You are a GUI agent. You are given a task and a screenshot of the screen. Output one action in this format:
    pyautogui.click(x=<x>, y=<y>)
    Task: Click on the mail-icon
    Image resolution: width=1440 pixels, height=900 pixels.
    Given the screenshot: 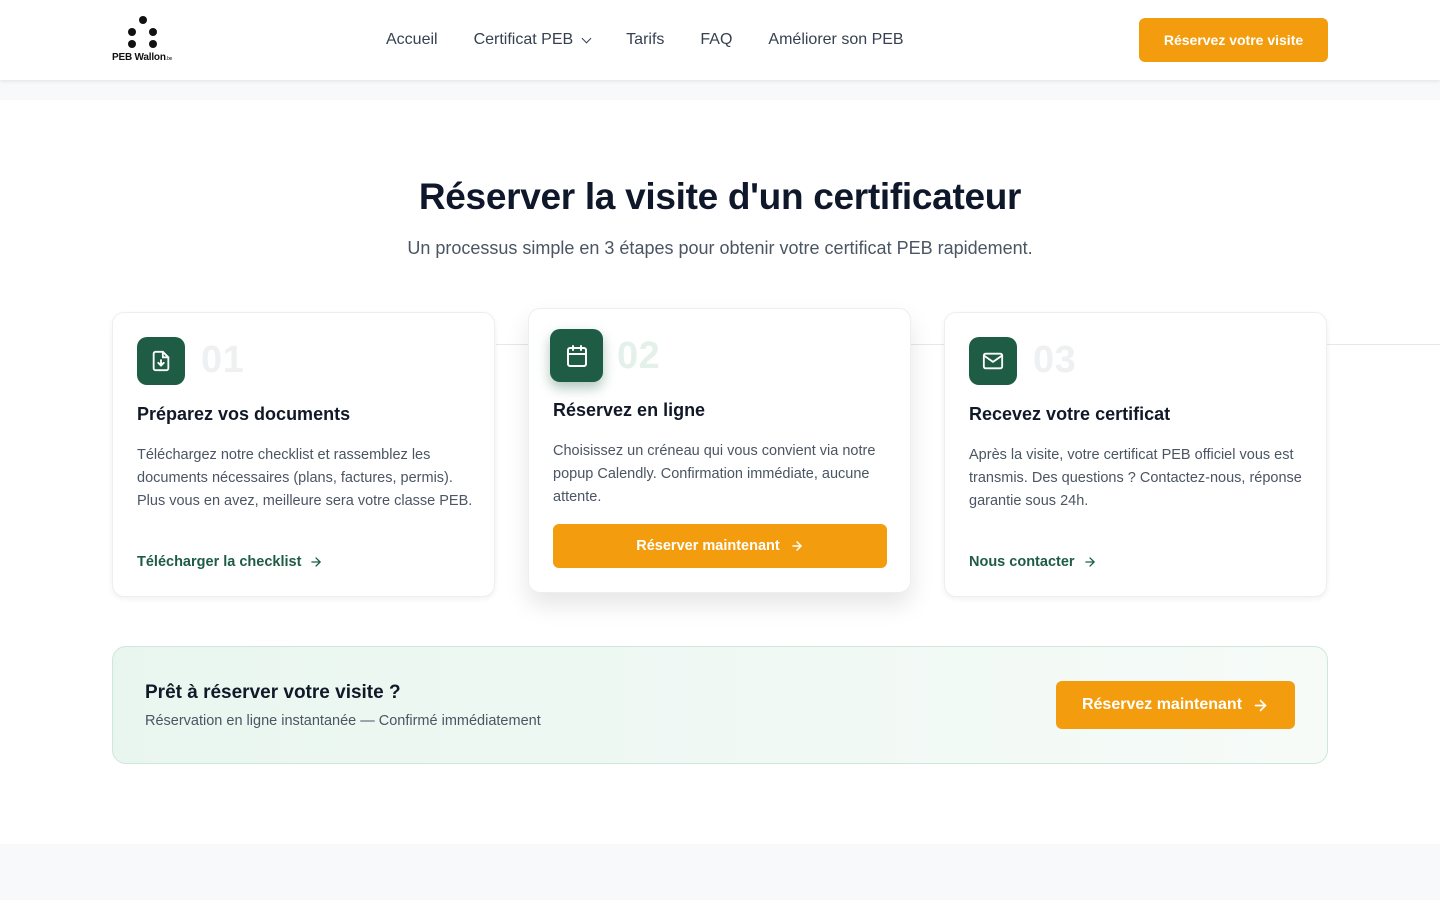 What is the action you would take?
    pyautogui.click(x=993, y=361)
    